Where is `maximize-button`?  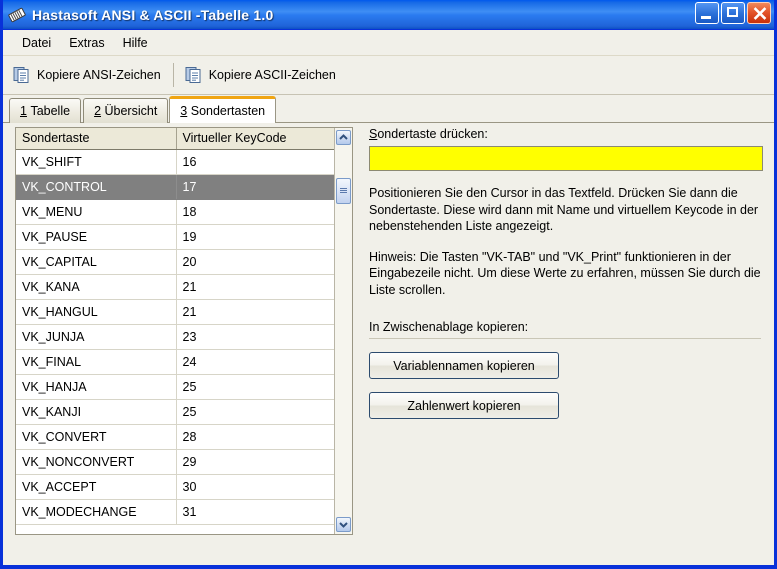 maximize-button is located at coordinates (733, 13).